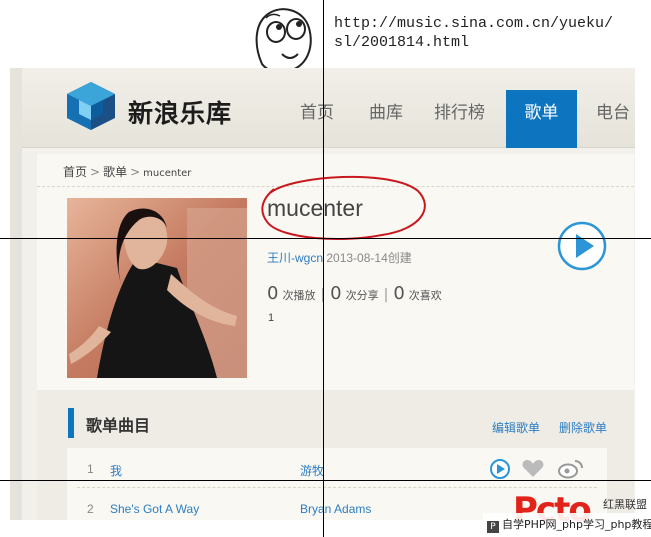 This screenshot has width=651, height=537. Describe the element at coordinates (570, 469) in the screenshot. I see `weibo-share-icon` at that location.